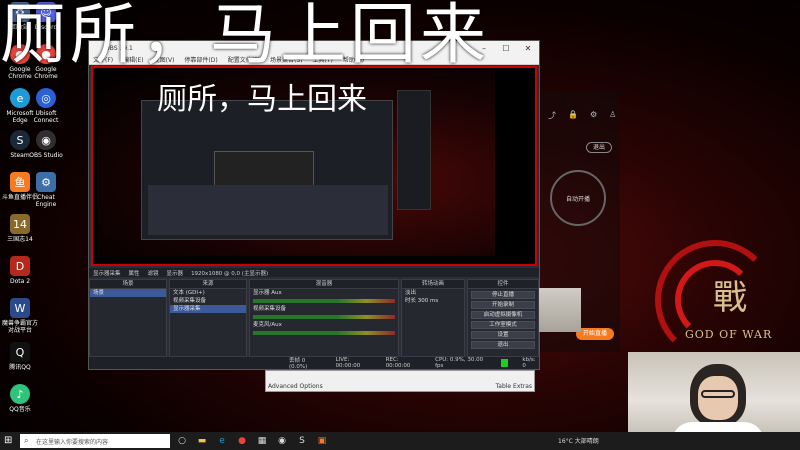 This screenshot has height=450, width=800. What do you see at coordinates (202, 441) in the screenshot?
I see `file-explorer-icon: ▬` at bounding box center [202, 441].